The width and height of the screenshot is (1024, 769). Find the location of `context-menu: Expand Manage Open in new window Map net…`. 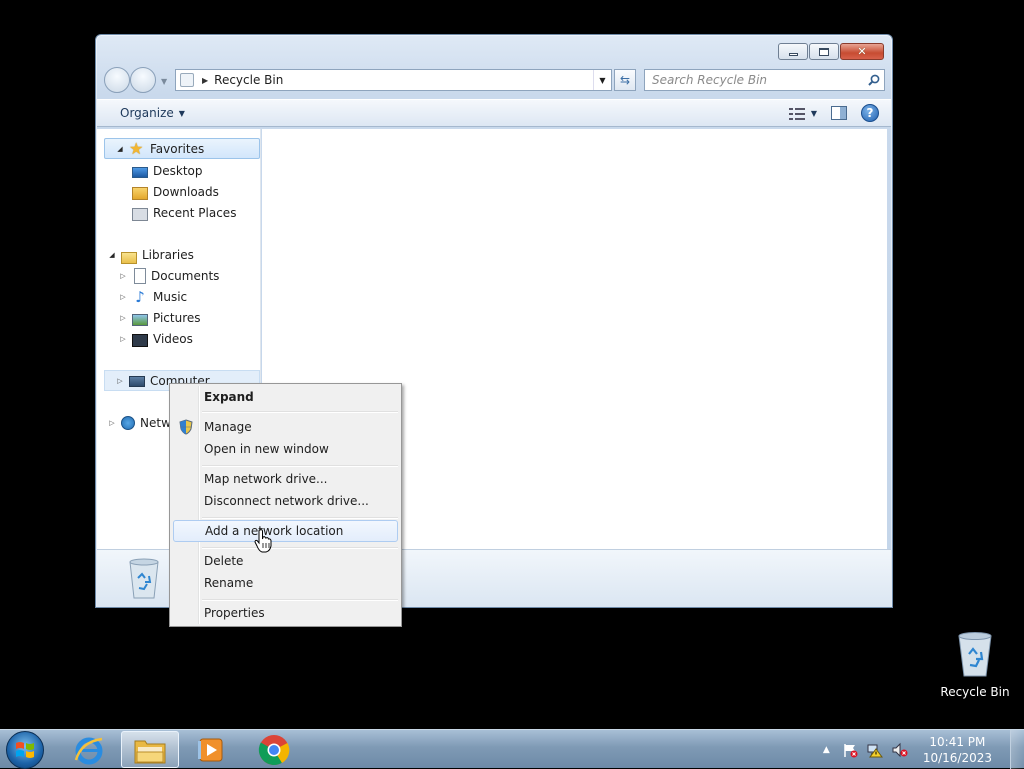

context-menu: Expand Manage Open in new window Map net… is located at coordinates (285, 505).